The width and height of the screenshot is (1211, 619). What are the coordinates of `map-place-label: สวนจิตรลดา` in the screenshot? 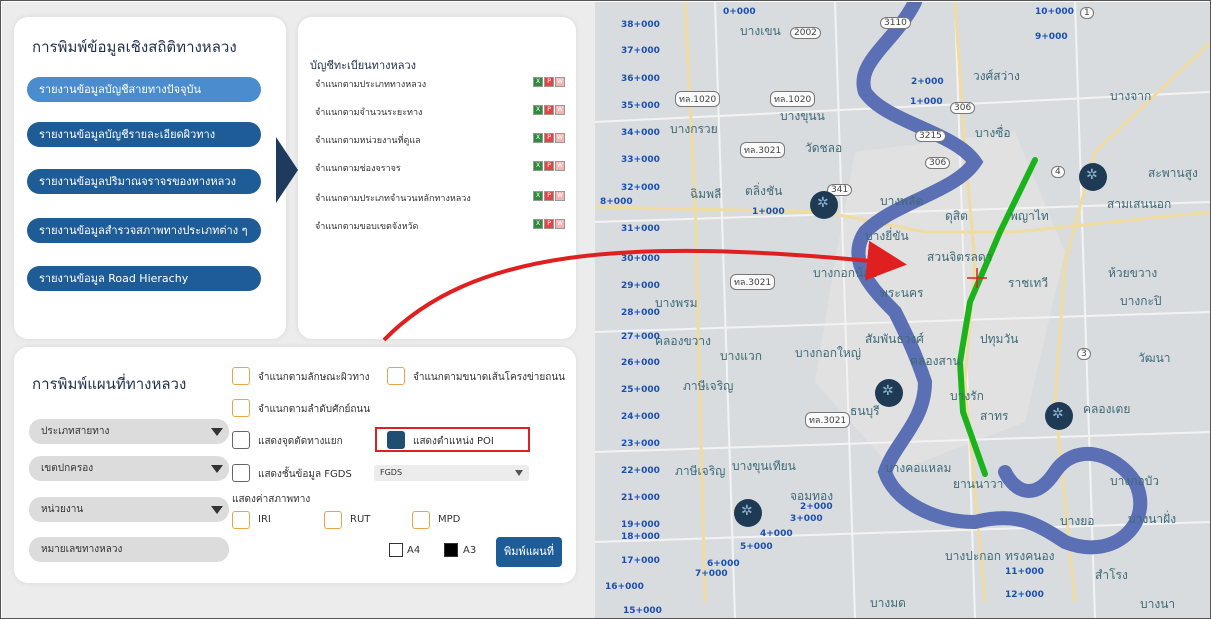 It's located at (960, 257).